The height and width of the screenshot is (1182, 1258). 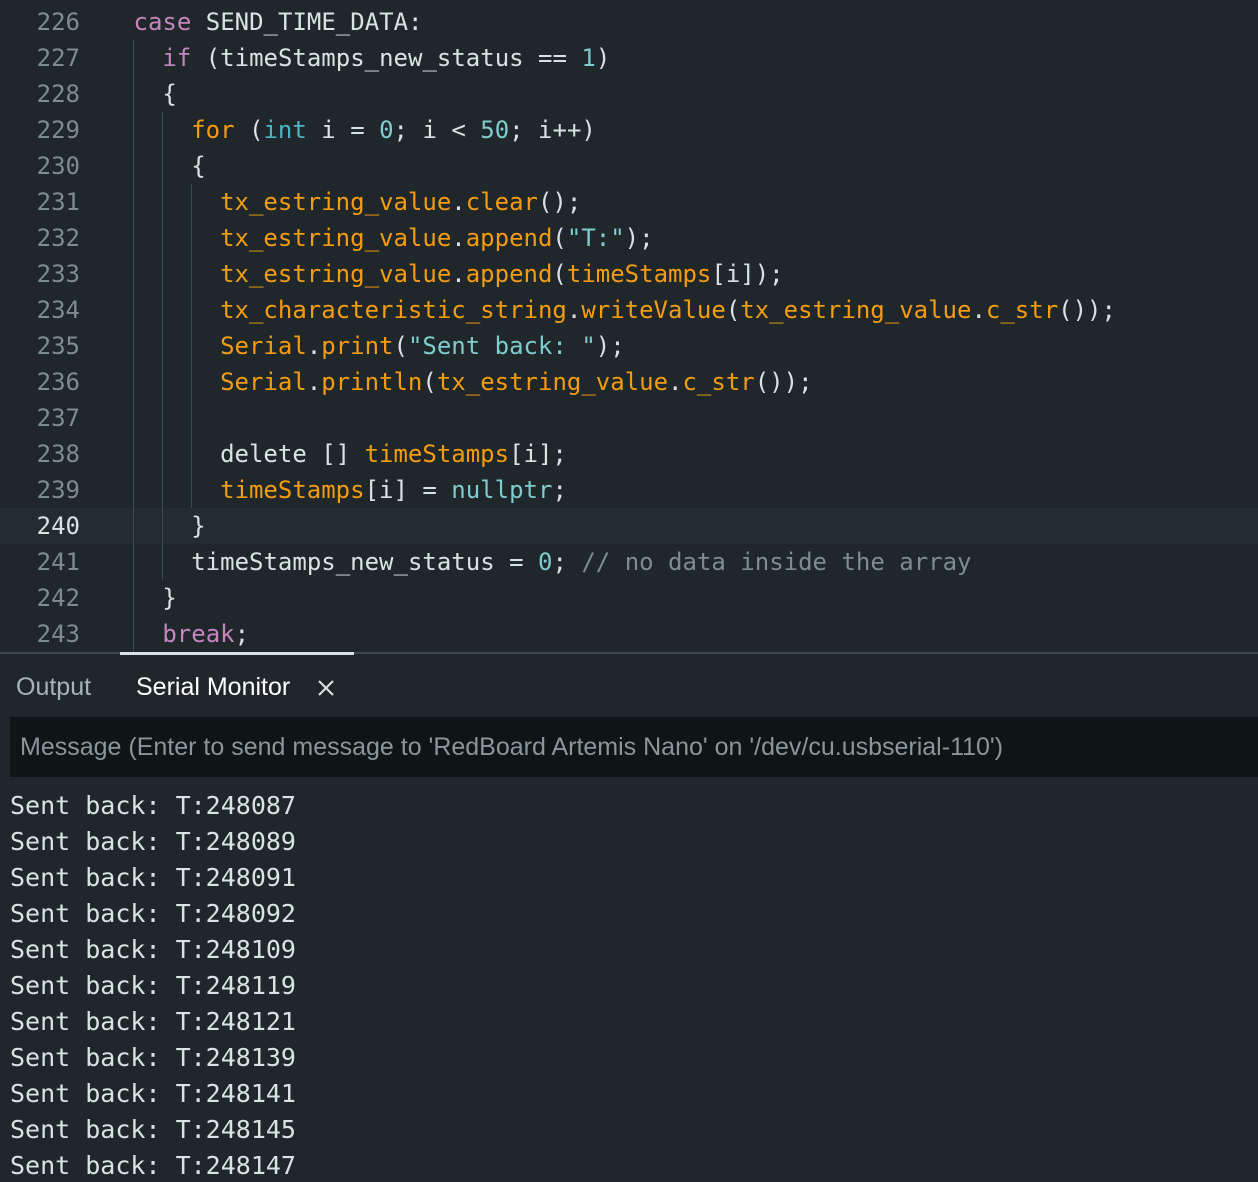 What do you see at coordinates (629, 684) in the screenshot?
I see `panel-tabs: Output Serial Monitor` at bounding box center [629, 684].